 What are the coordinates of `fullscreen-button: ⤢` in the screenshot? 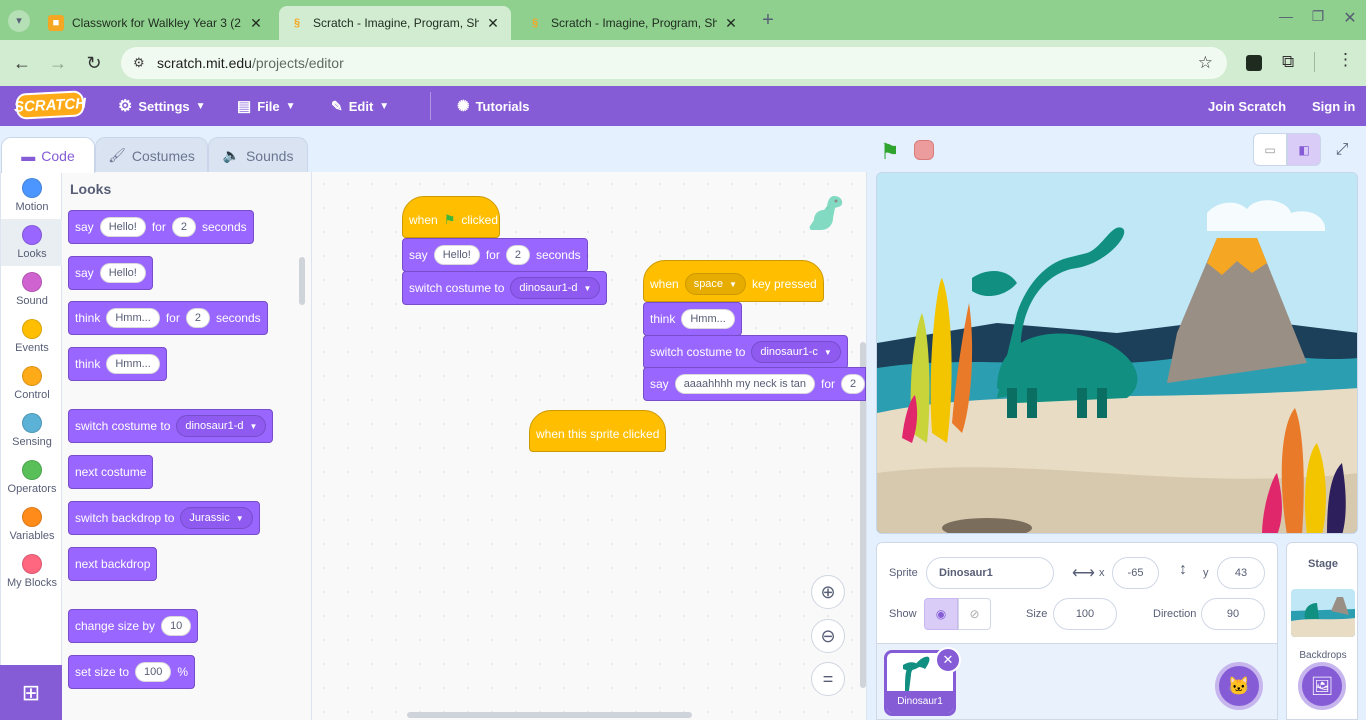 It's located at (1342, 149).